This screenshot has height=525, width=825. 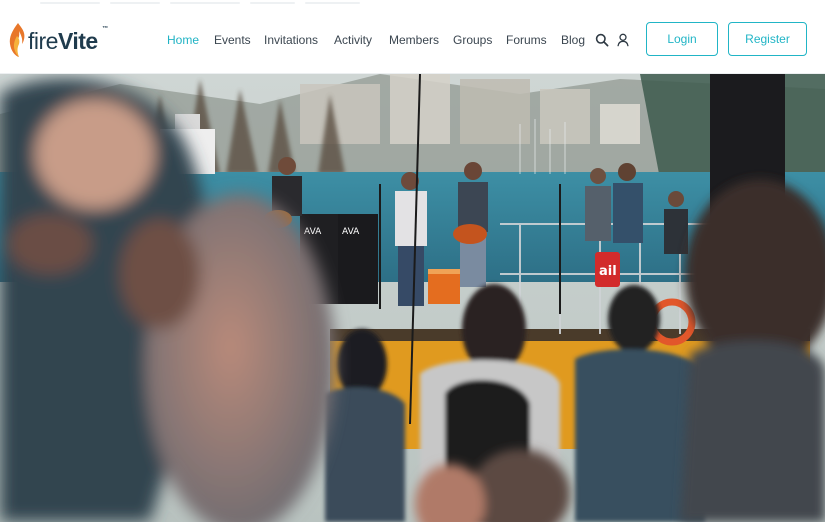 I want to click on search-icon, so click(x=602, y=40).